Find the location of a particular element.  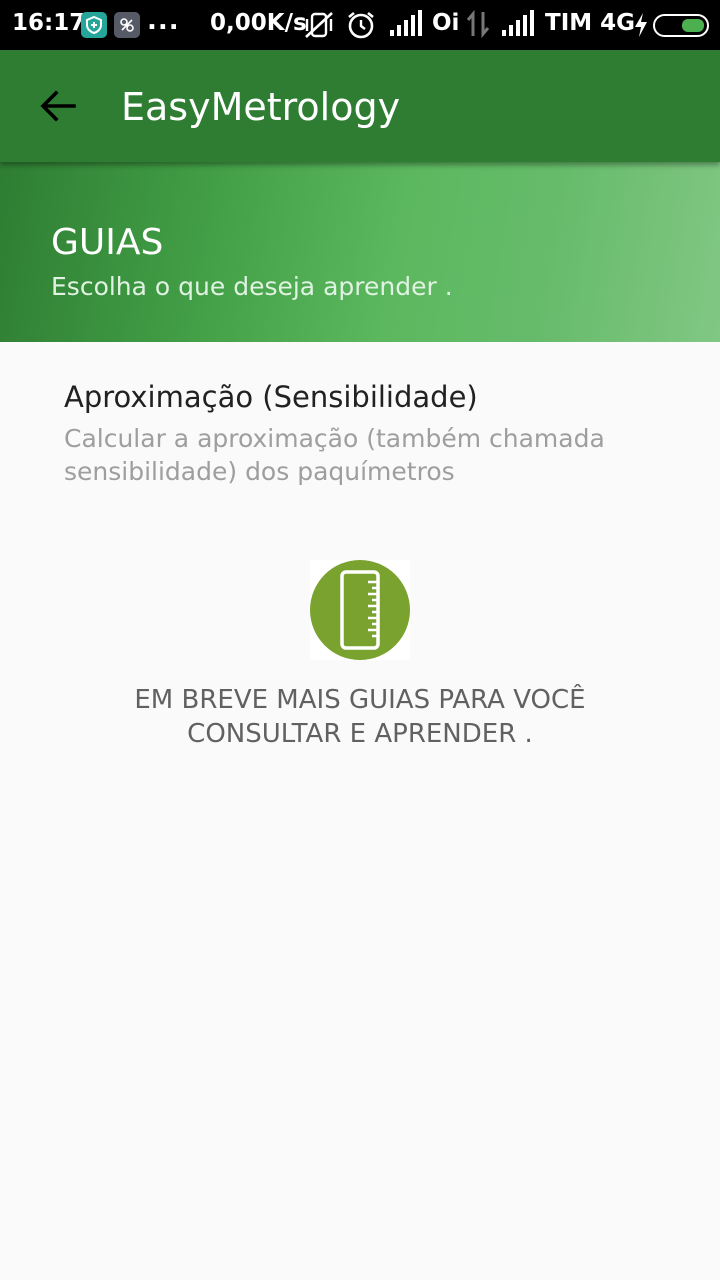

battery-level is located at coordinates (693, 25).